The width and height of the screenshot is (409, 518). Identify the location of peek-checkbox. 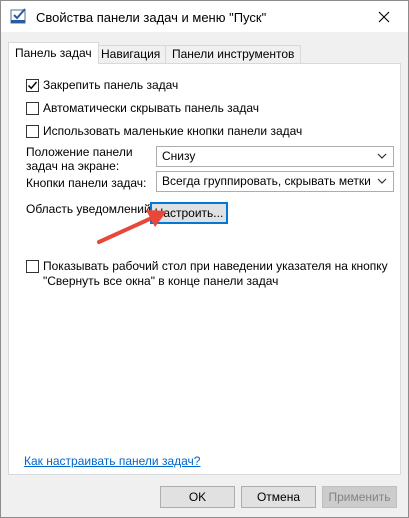
(32, 266).